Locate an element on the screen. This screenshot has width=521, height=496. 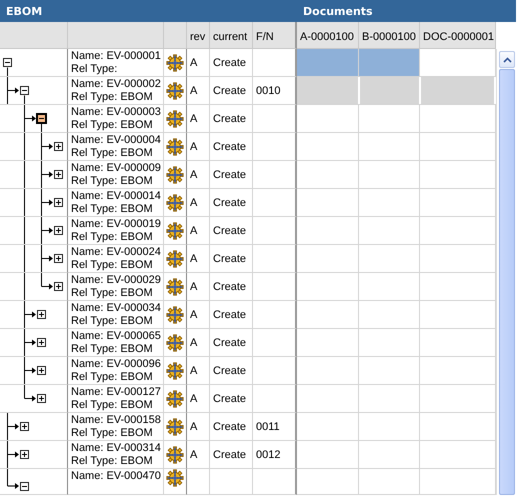
column-header: current is located at coordinates (231, 35).